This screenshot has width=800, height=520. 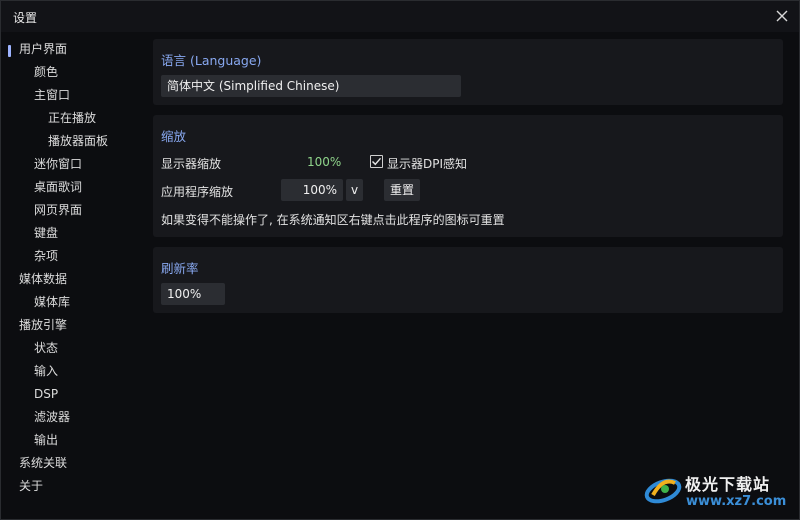 What do you see at coordinates (46, 394) in the screenshot?
I see `sidebar-item-dsp: DSP` at bounding box center [46, 394].